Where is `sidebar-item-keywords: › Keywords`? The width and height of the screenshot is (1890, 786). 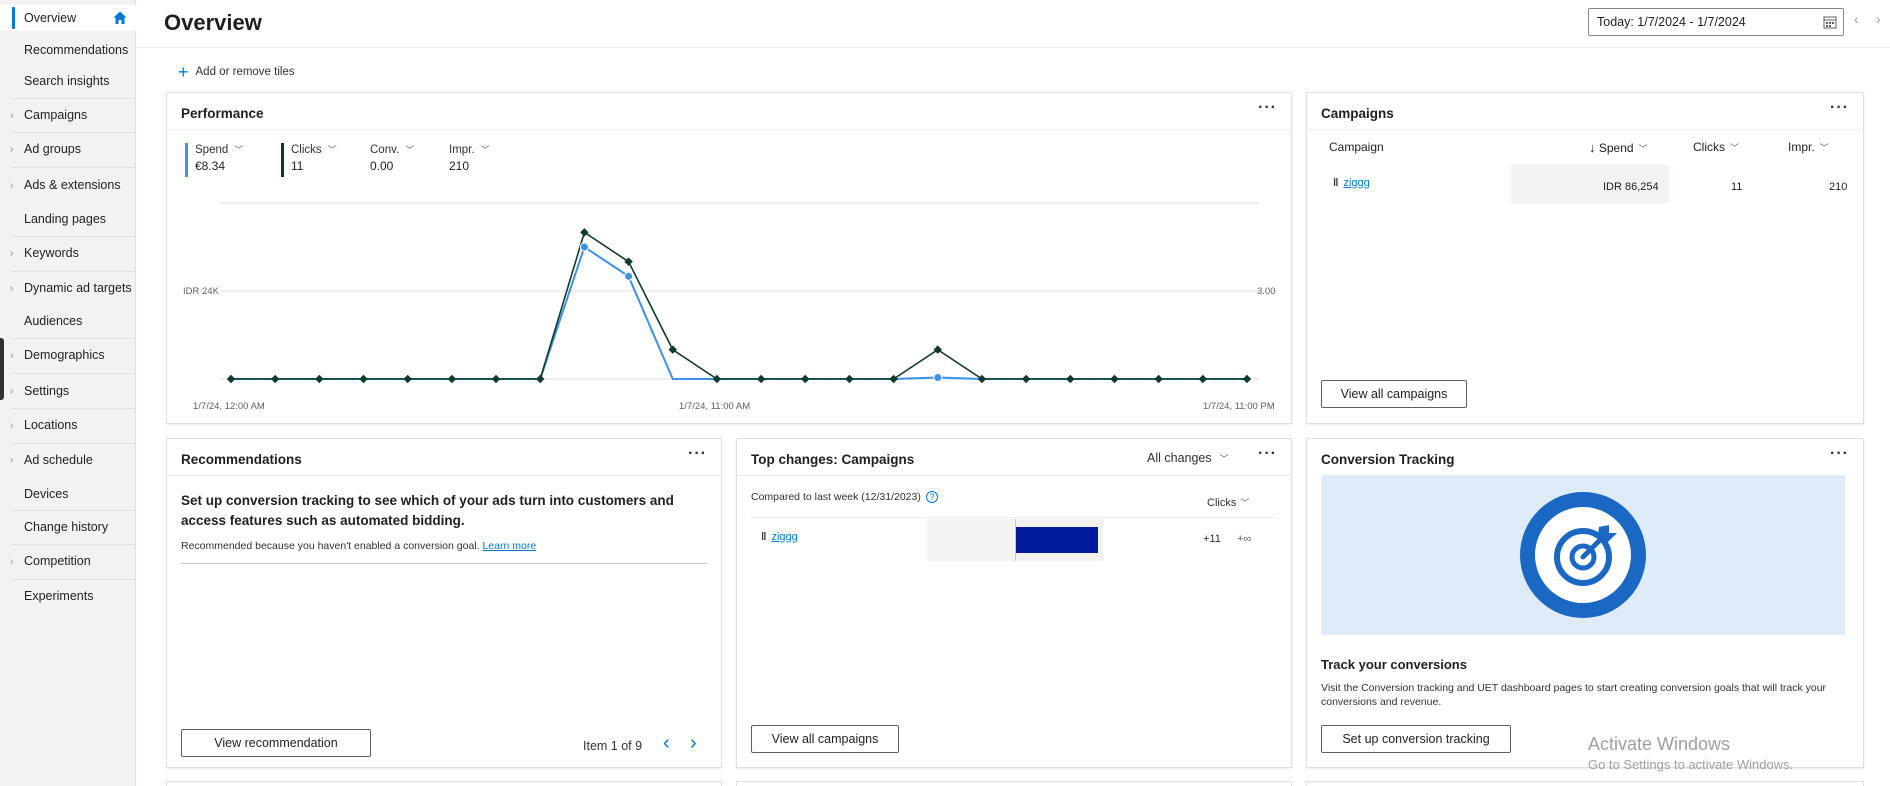 sidebar-item-keywords: › Keywords is located at coordinates (68, 253).